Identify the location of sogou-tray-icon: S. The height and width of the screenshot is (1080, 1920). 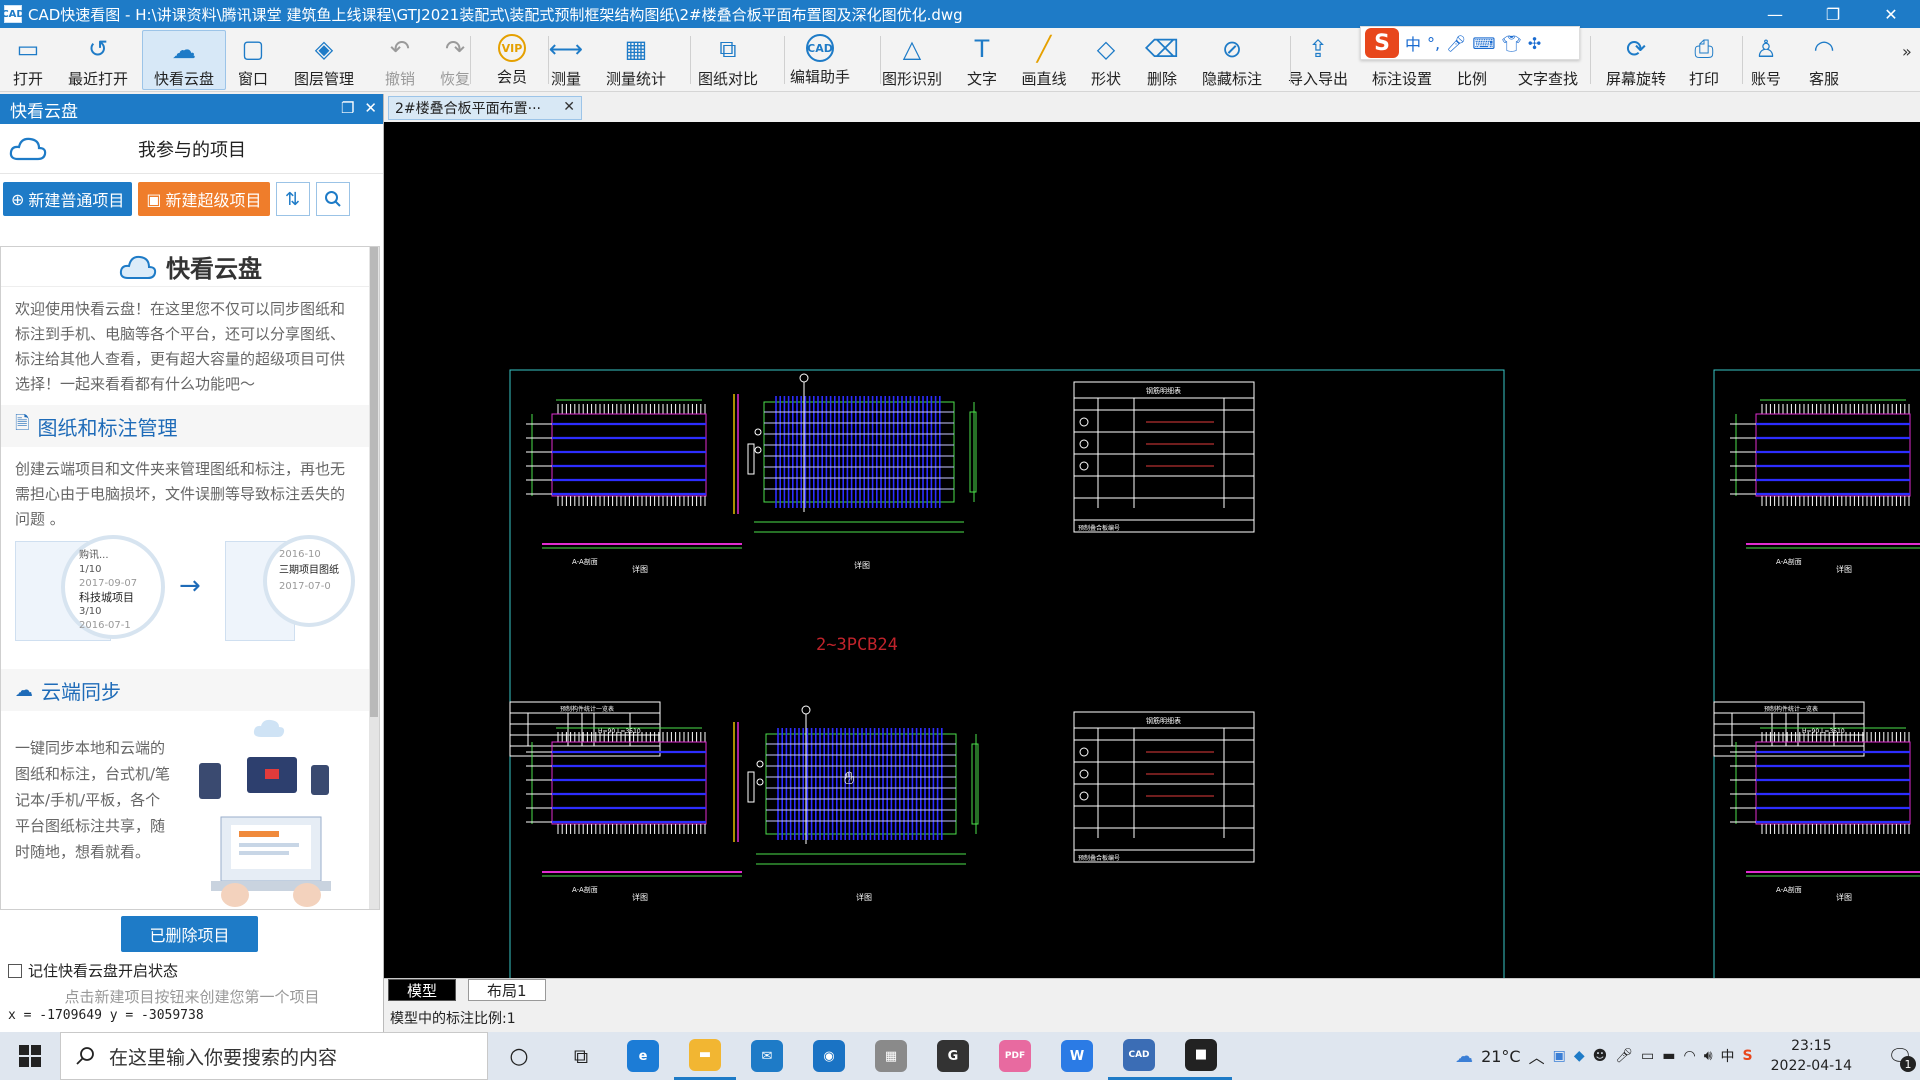
(1748, 1056).